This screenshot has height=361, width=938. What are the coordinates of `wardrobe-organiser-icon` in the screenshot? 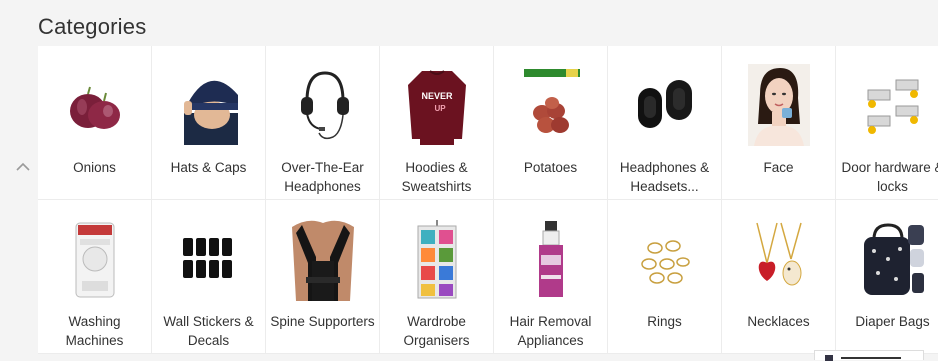 It's located at (437, 259).